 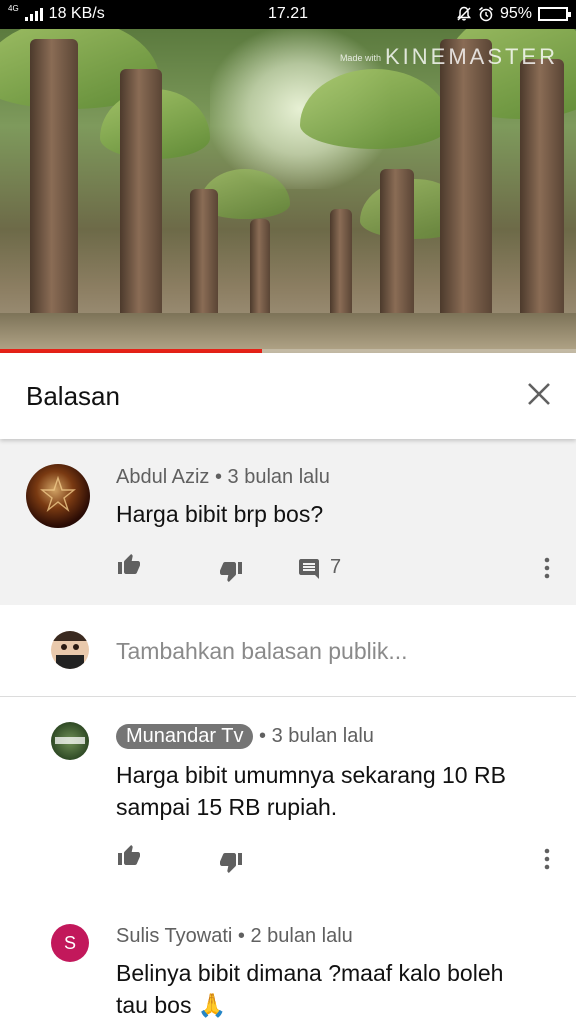 I want to click on close-icon, so click(x=539, y=394).